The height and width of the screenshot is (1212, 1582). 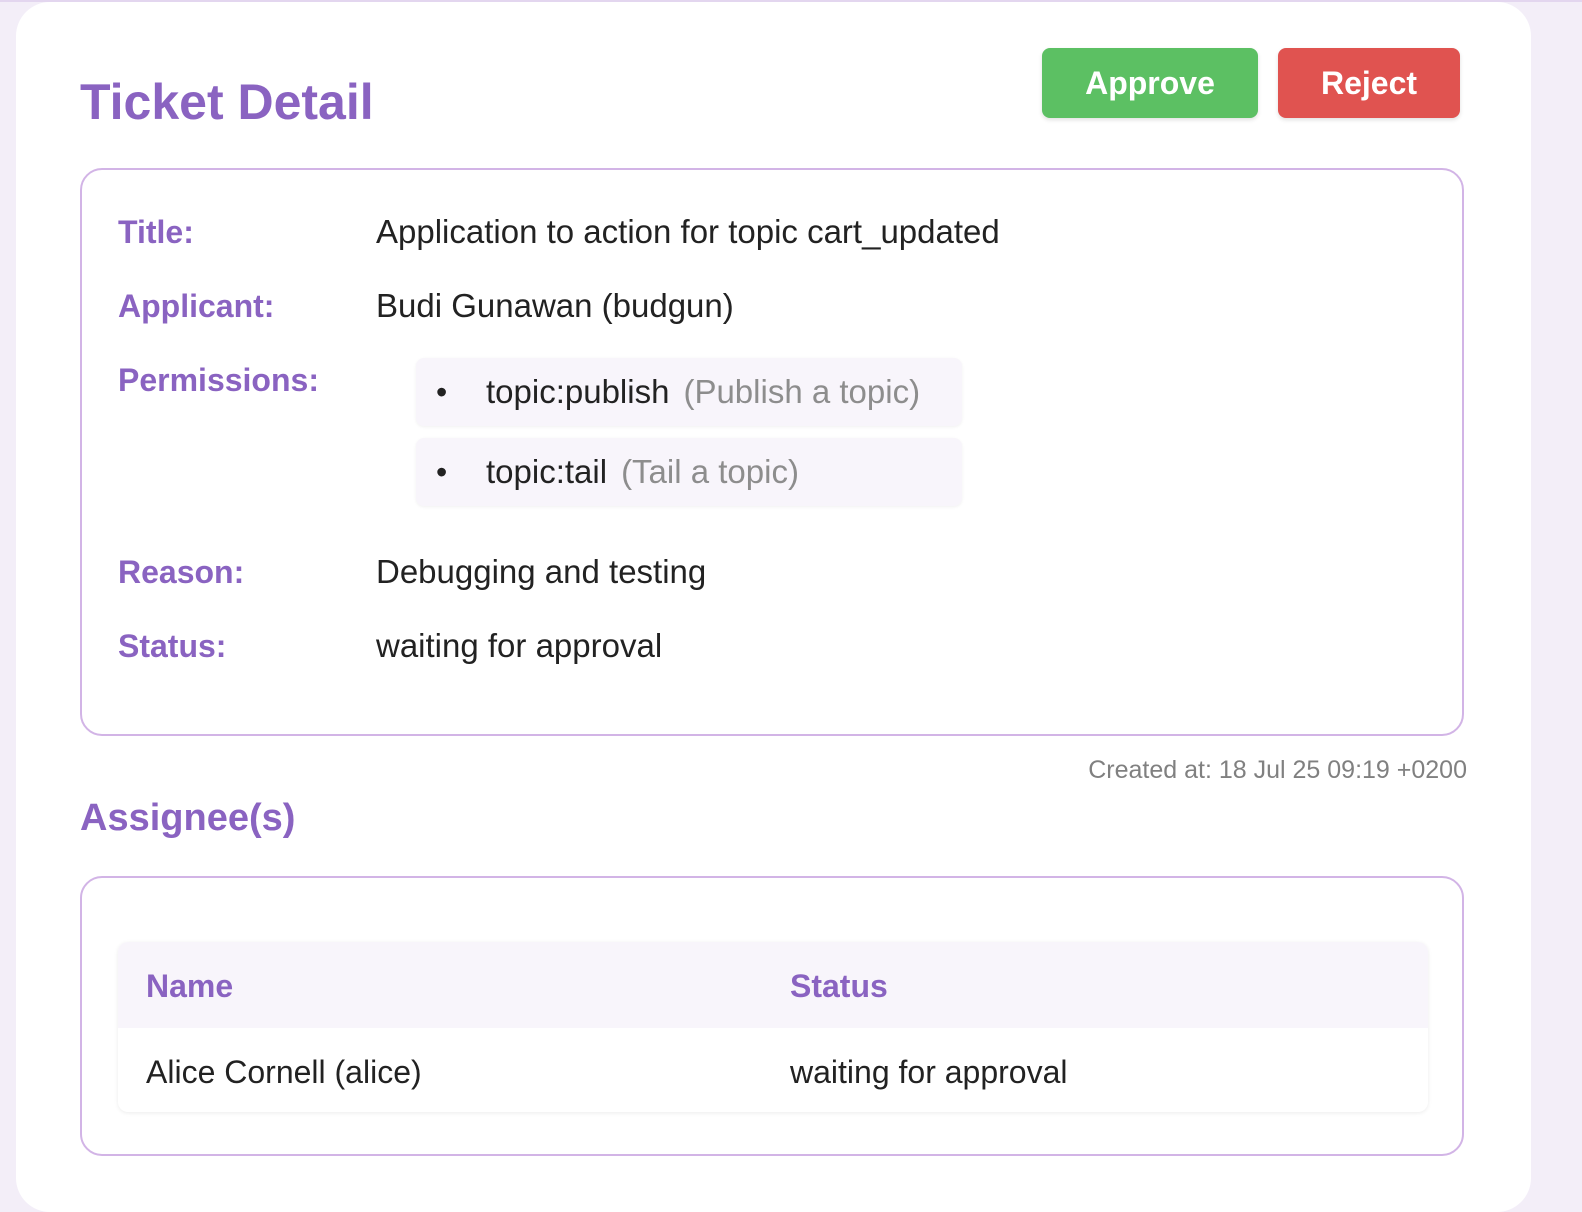 I want to click on created-at-timestamp: Created at: 18 Jul 25 09:19 +0200, so click(x=1277, y=770).